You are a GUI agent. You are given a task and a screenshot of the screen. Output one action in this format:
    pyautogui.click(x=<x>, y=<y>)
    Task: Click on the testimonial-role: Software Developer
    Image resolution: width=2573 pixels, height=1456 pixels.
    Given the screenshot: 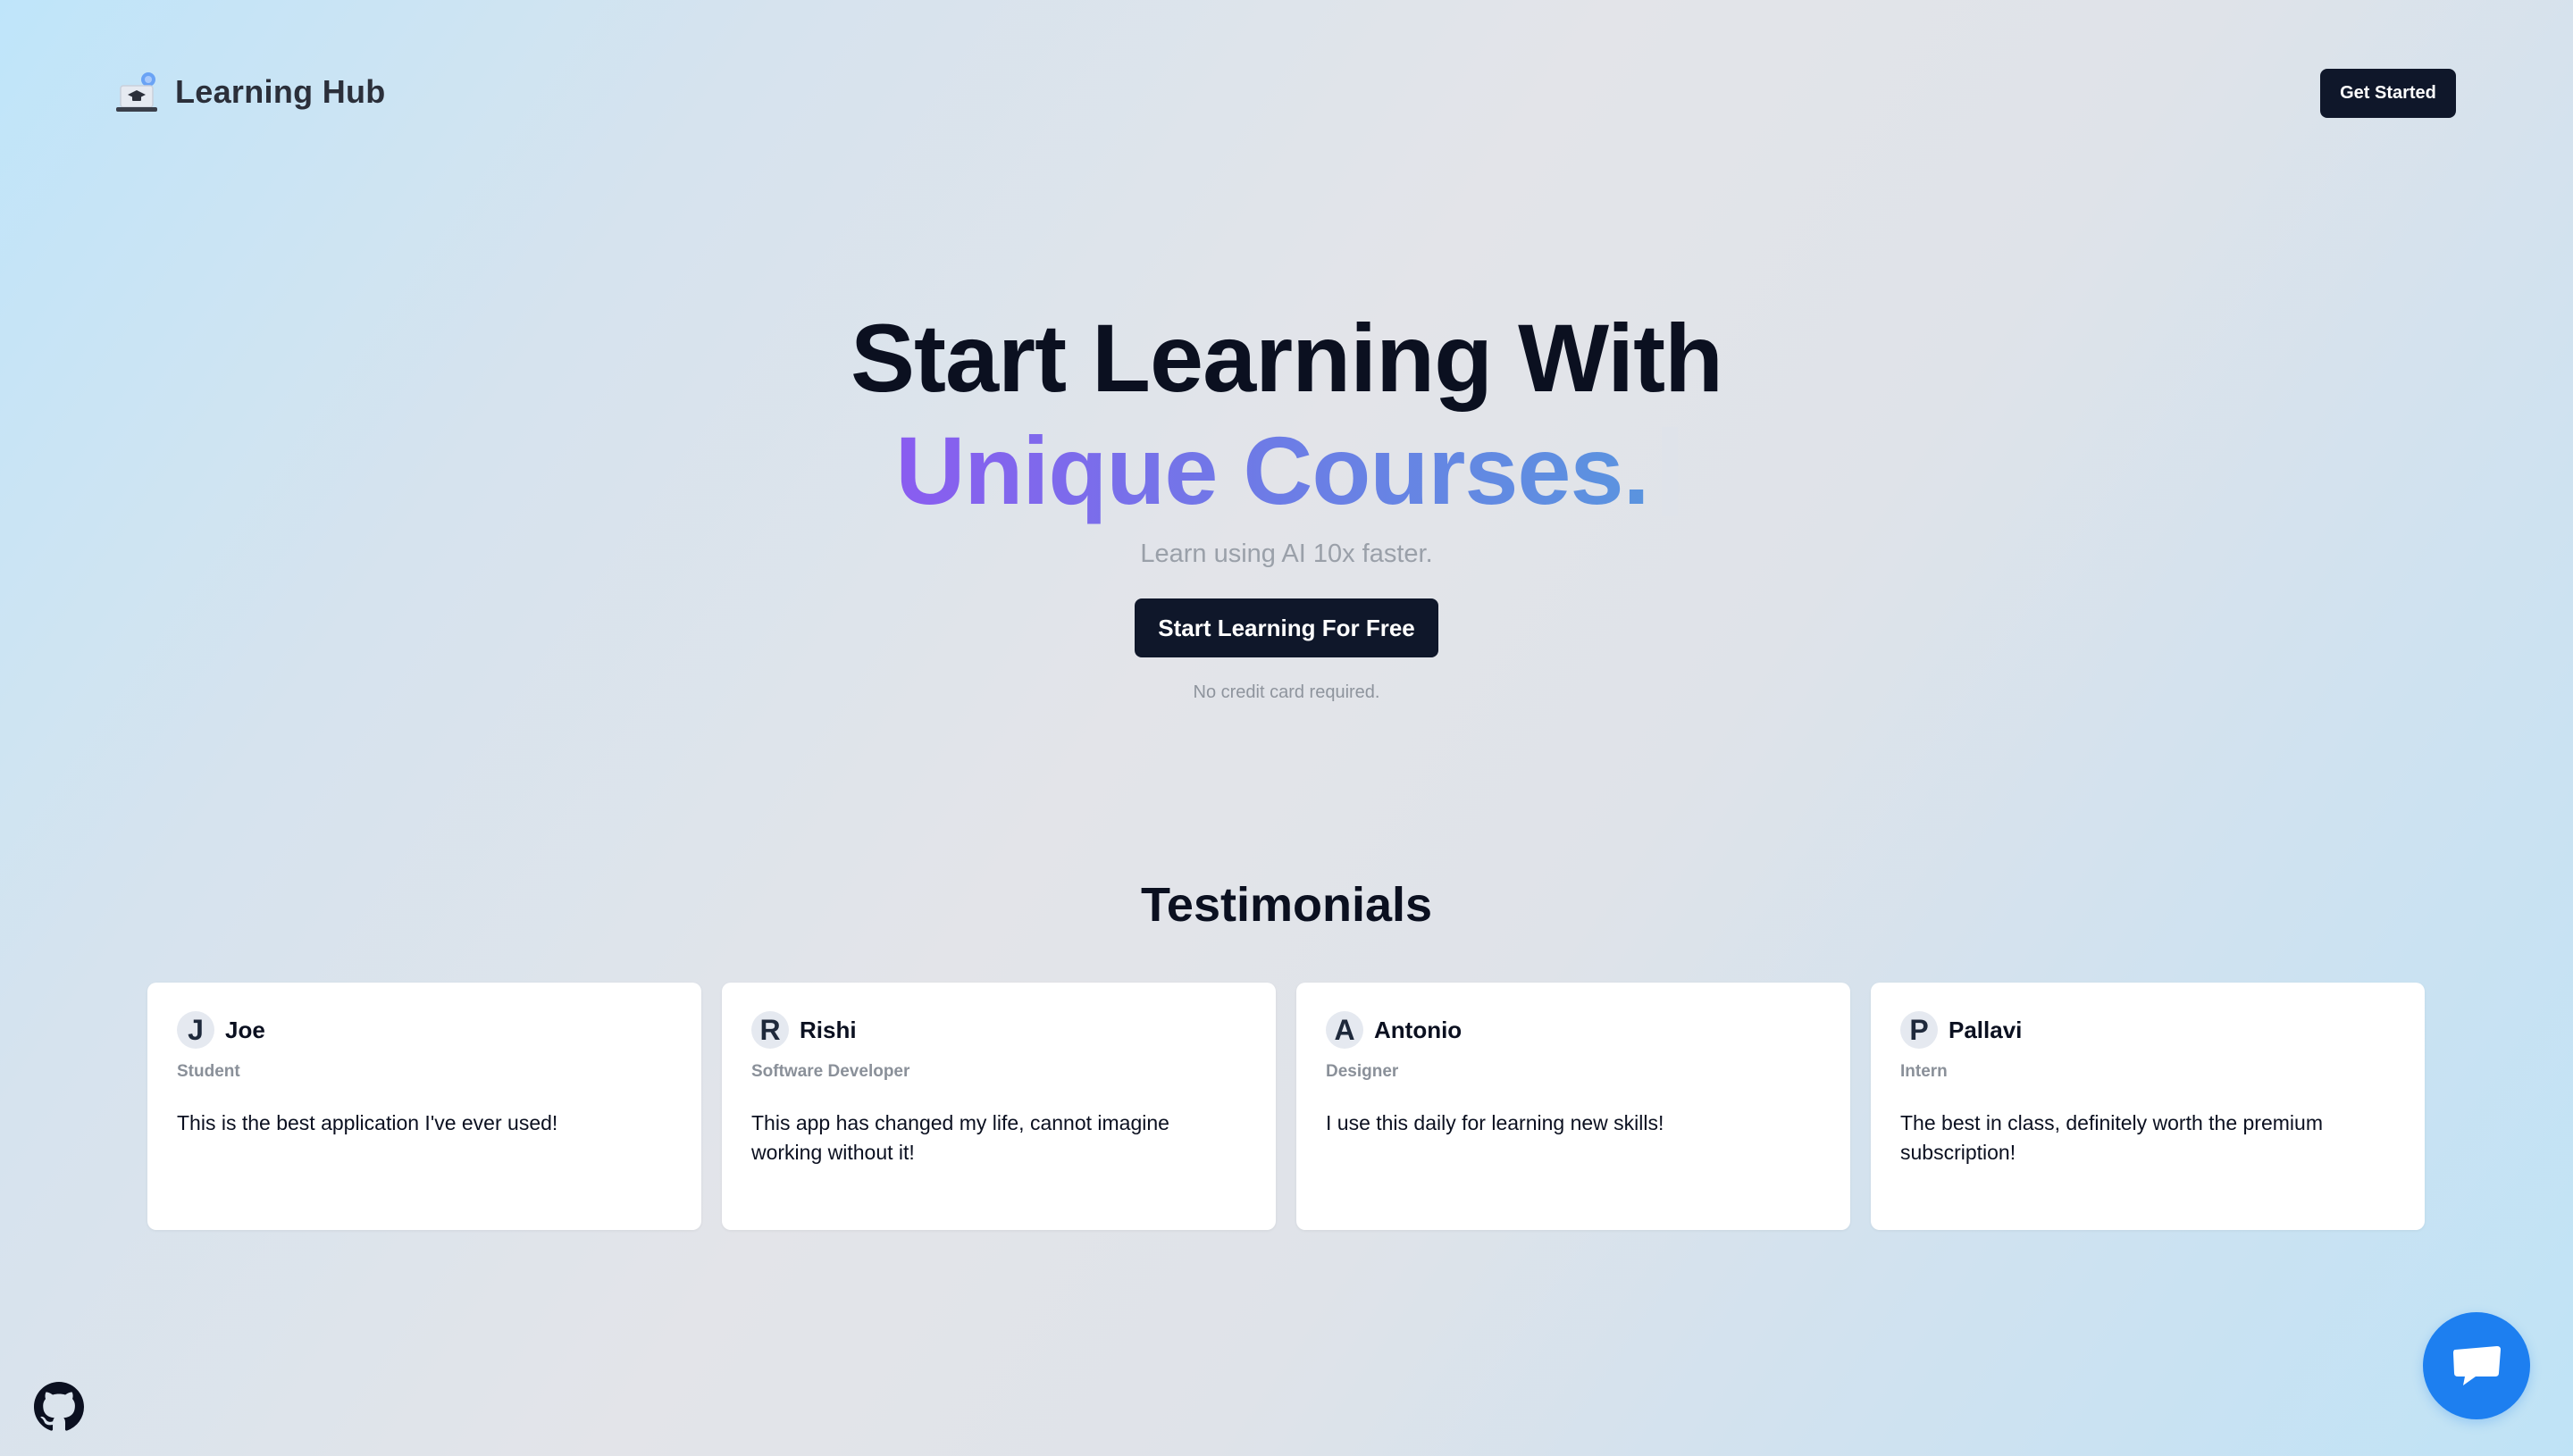 What is the action you would take?
    pyautogui.click(x=830, y=1071)
    